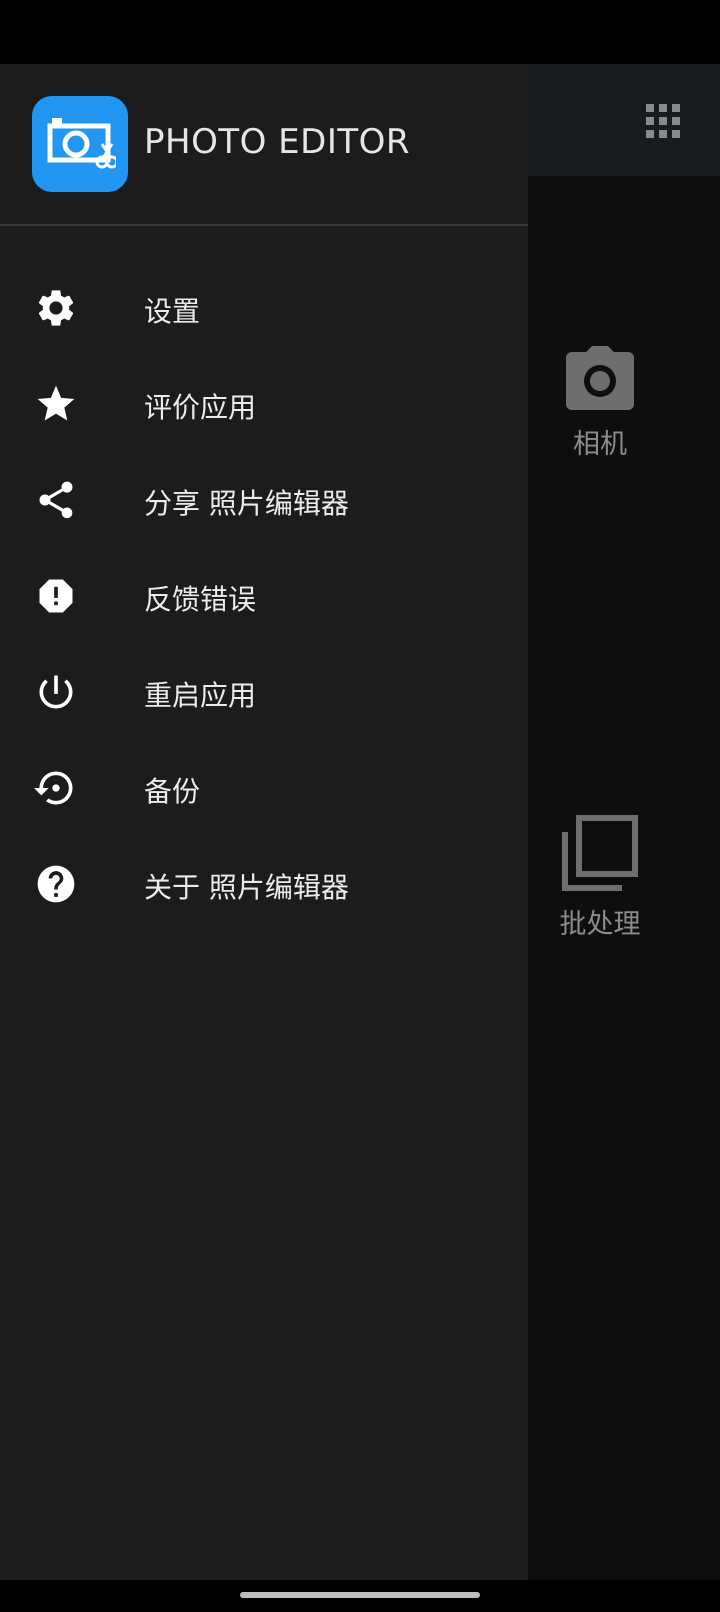 The width and height of the screenshot is (720, 1612). I want to click on star-icon, so click(56, 403).